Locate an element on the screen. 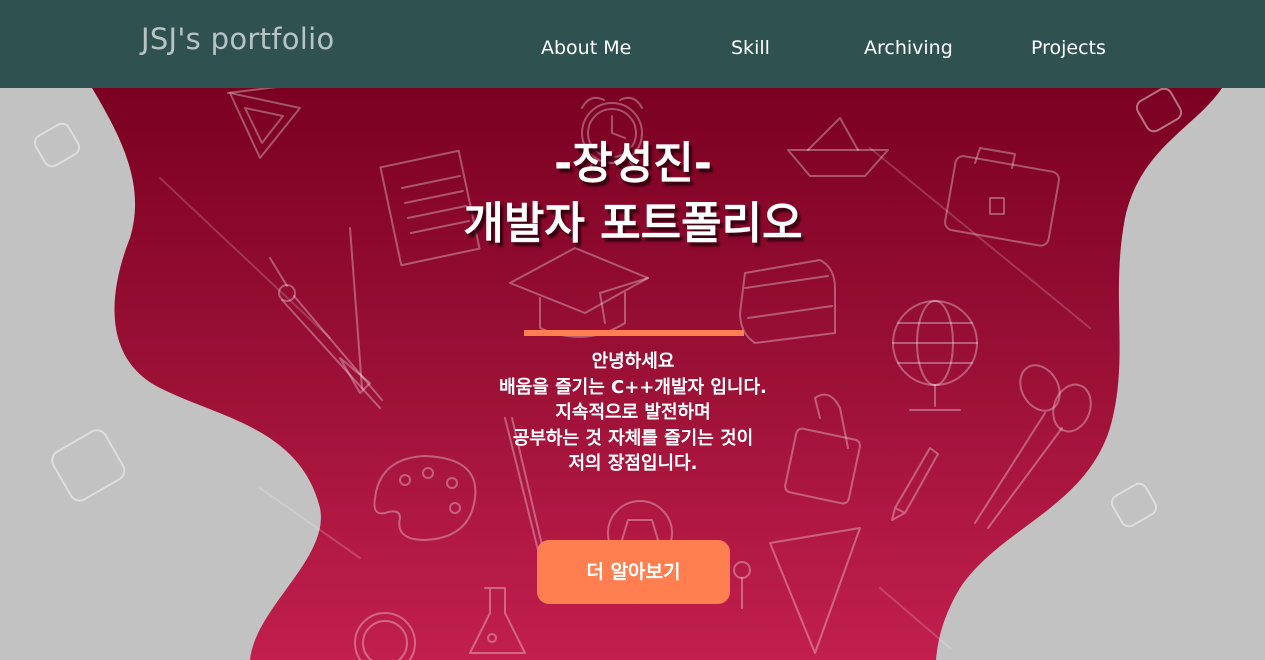 Image resolution: width=1265 pixels, height=660 pixels. intro-line: 지속적으로 발전하며 is located at coordinates (633, 412).